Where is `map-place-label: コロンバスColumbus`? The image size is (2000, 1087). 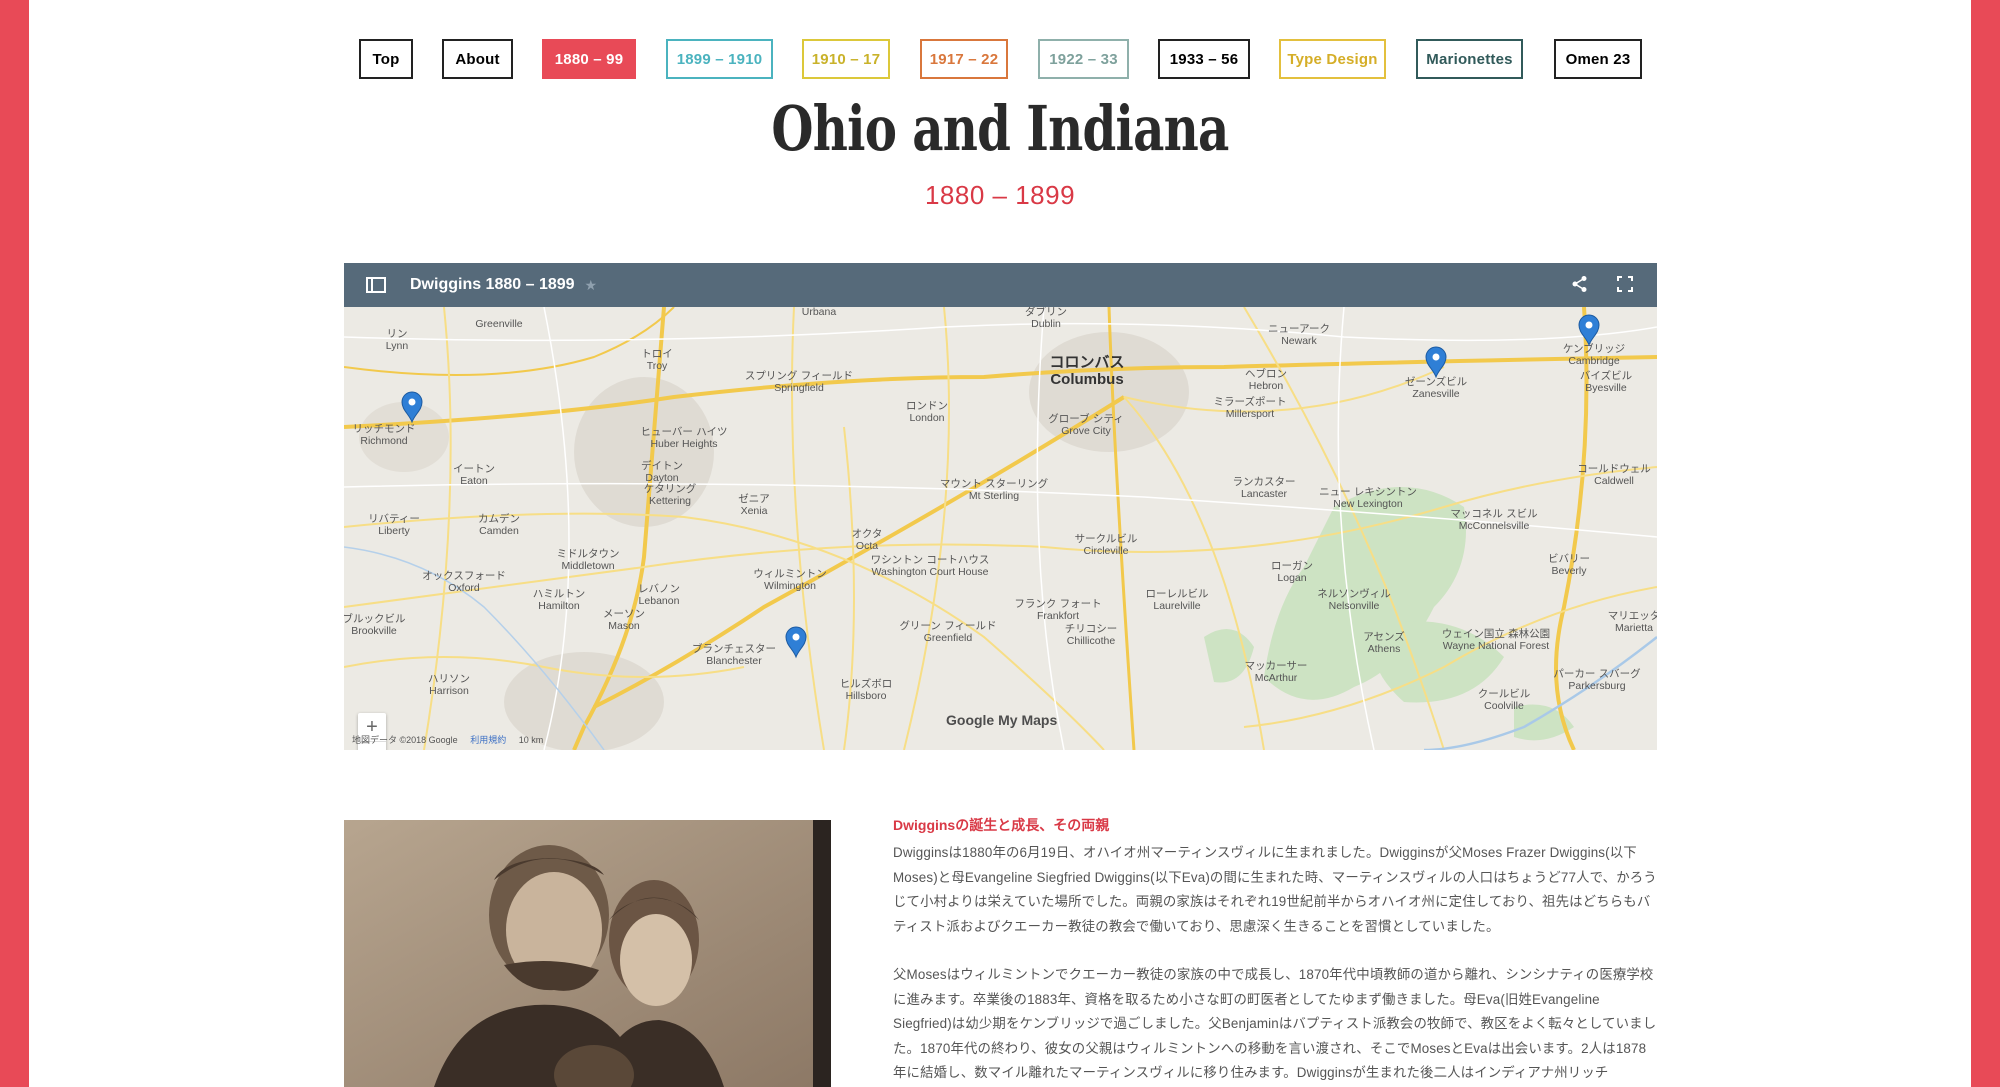
map-place-label: コロンバスColumbus is located at coordinates (1086, 370).